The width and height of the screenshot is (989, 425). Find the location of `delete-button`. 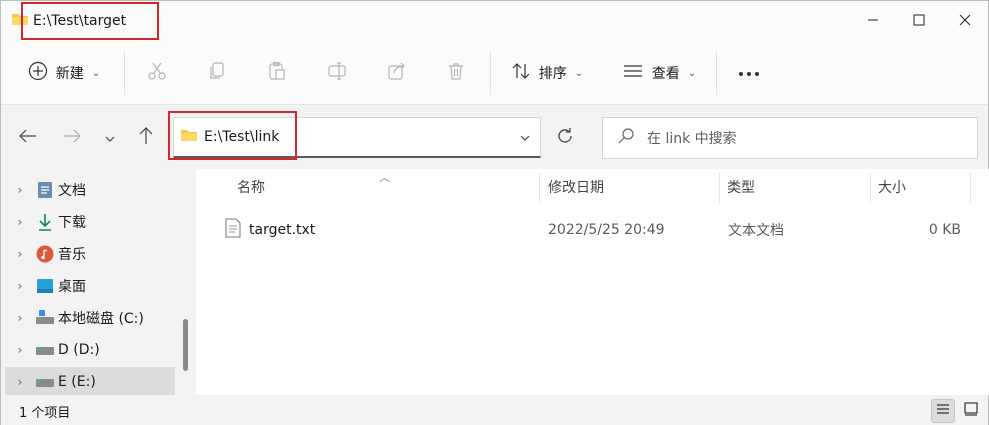

delete-button is located at coordinates (456, 73).